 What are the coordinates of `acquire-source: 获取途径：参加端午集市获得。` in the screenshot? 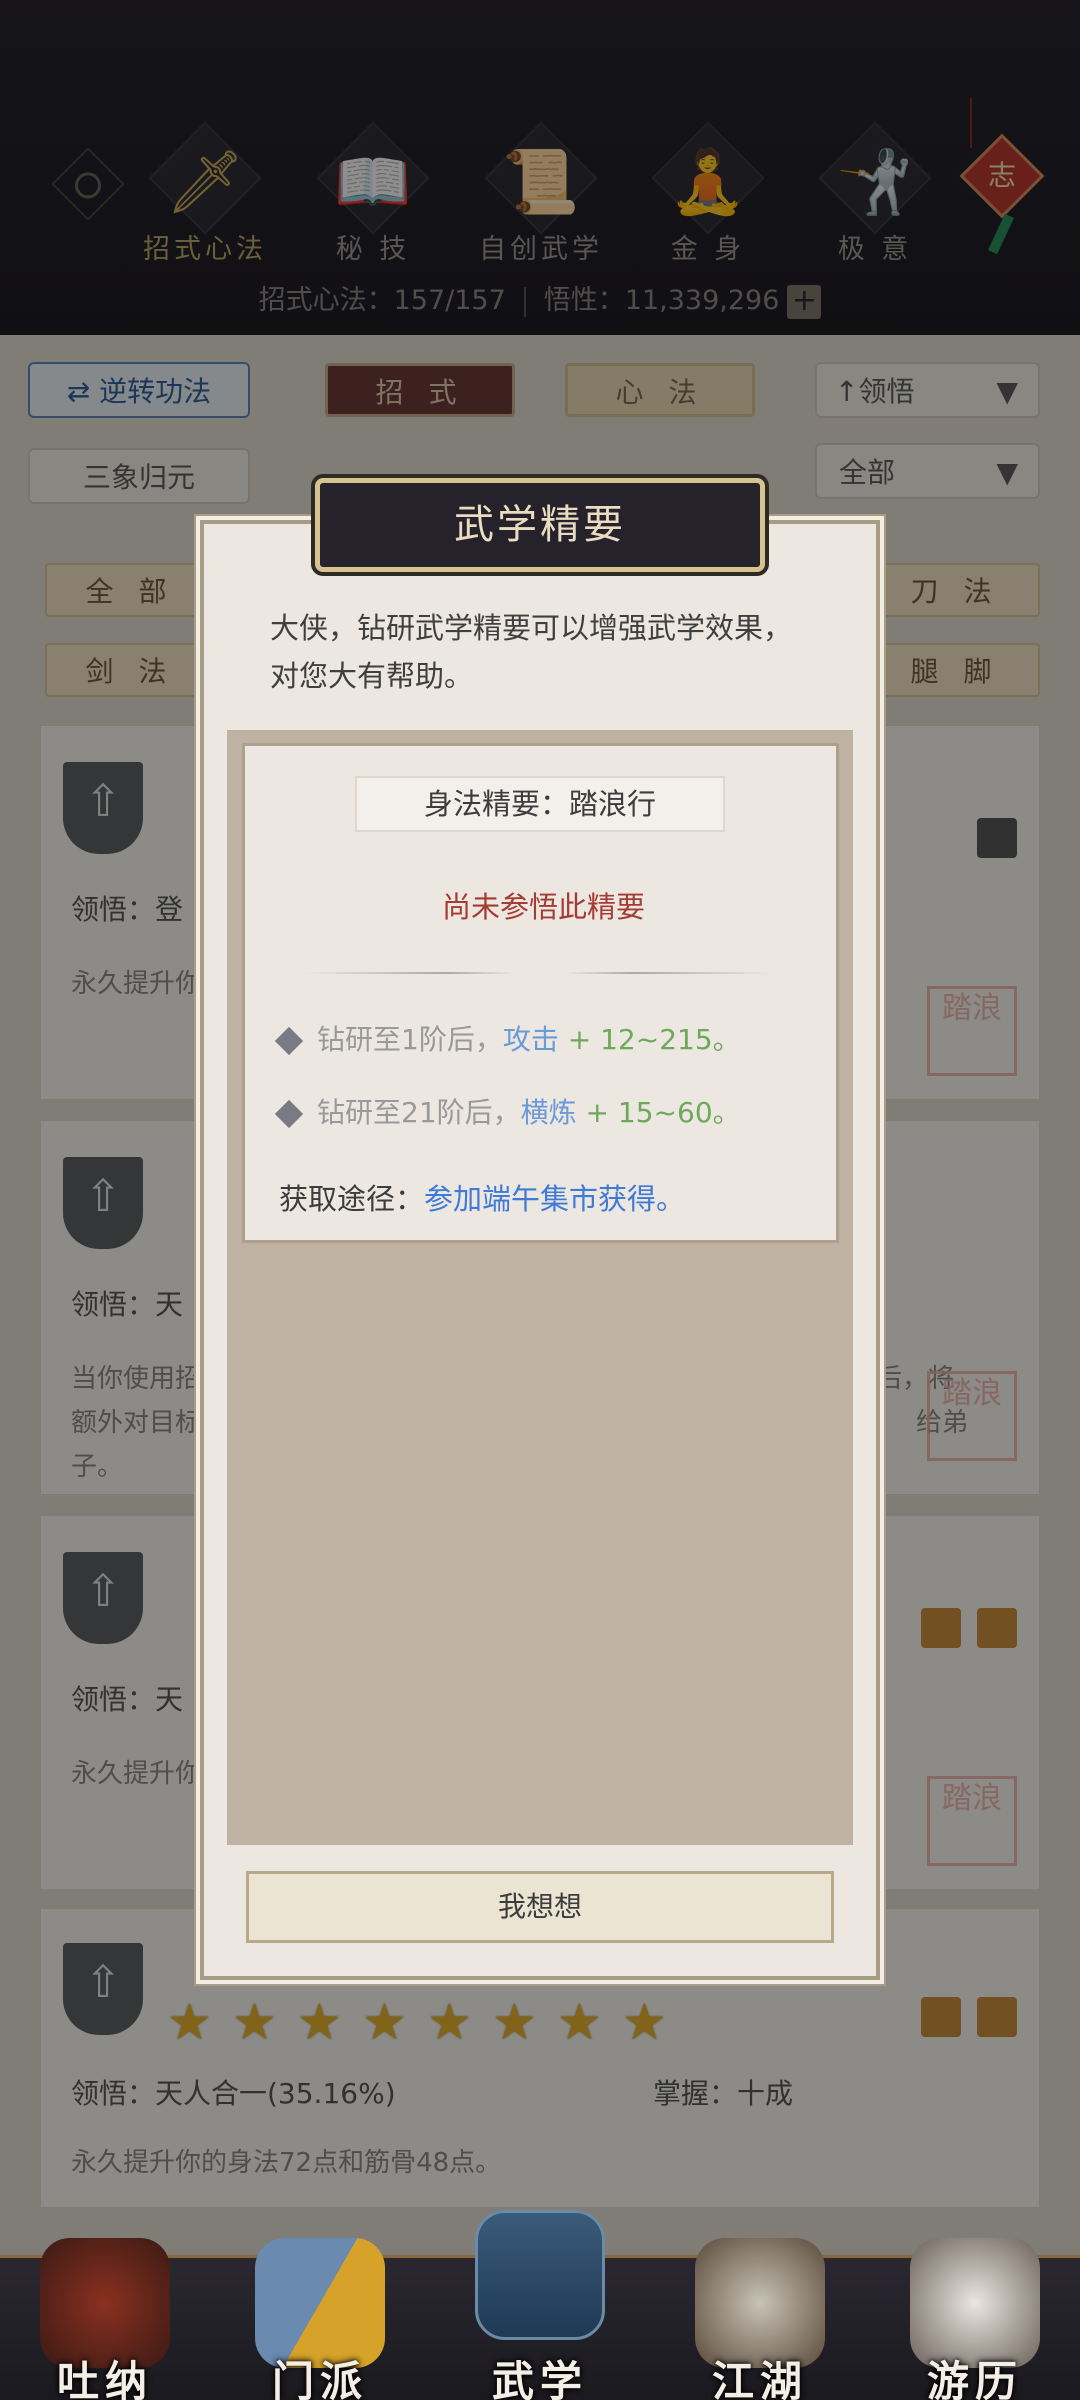 It's located at (482, 1199).